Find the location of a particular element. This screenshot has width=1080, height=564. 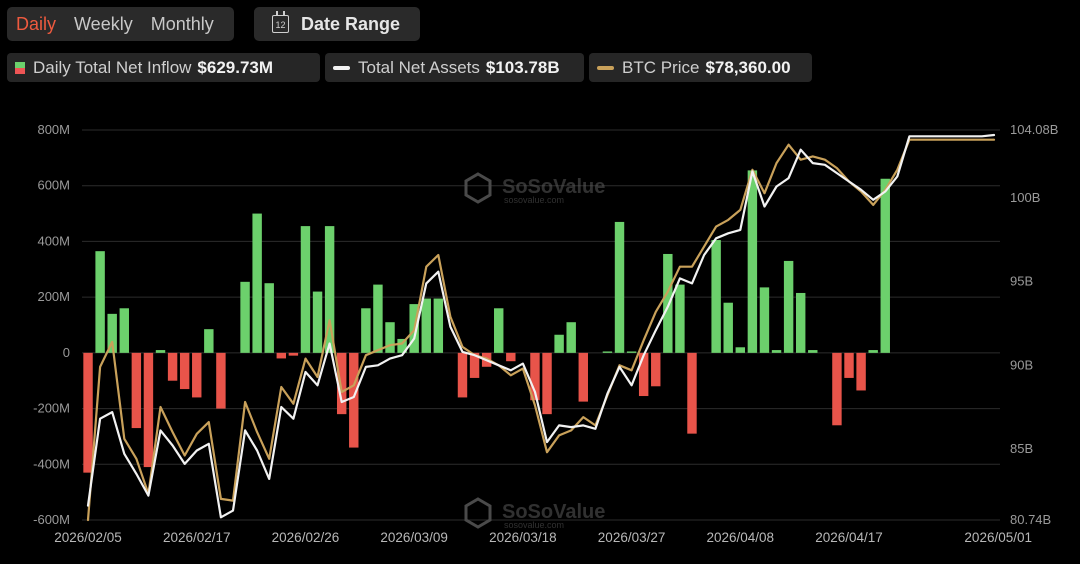

right-axis-tick: 104.08B is located at coordinates (1034, 129).